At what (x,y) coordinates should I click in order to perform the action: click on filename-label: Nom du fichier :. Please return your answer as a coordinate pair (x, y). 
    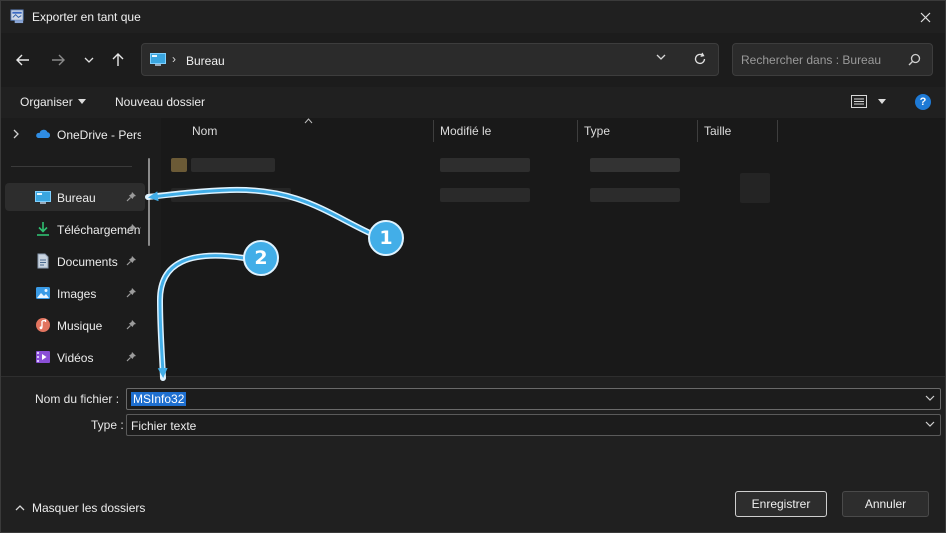
    Looking at the image, I should click on (77, 399).